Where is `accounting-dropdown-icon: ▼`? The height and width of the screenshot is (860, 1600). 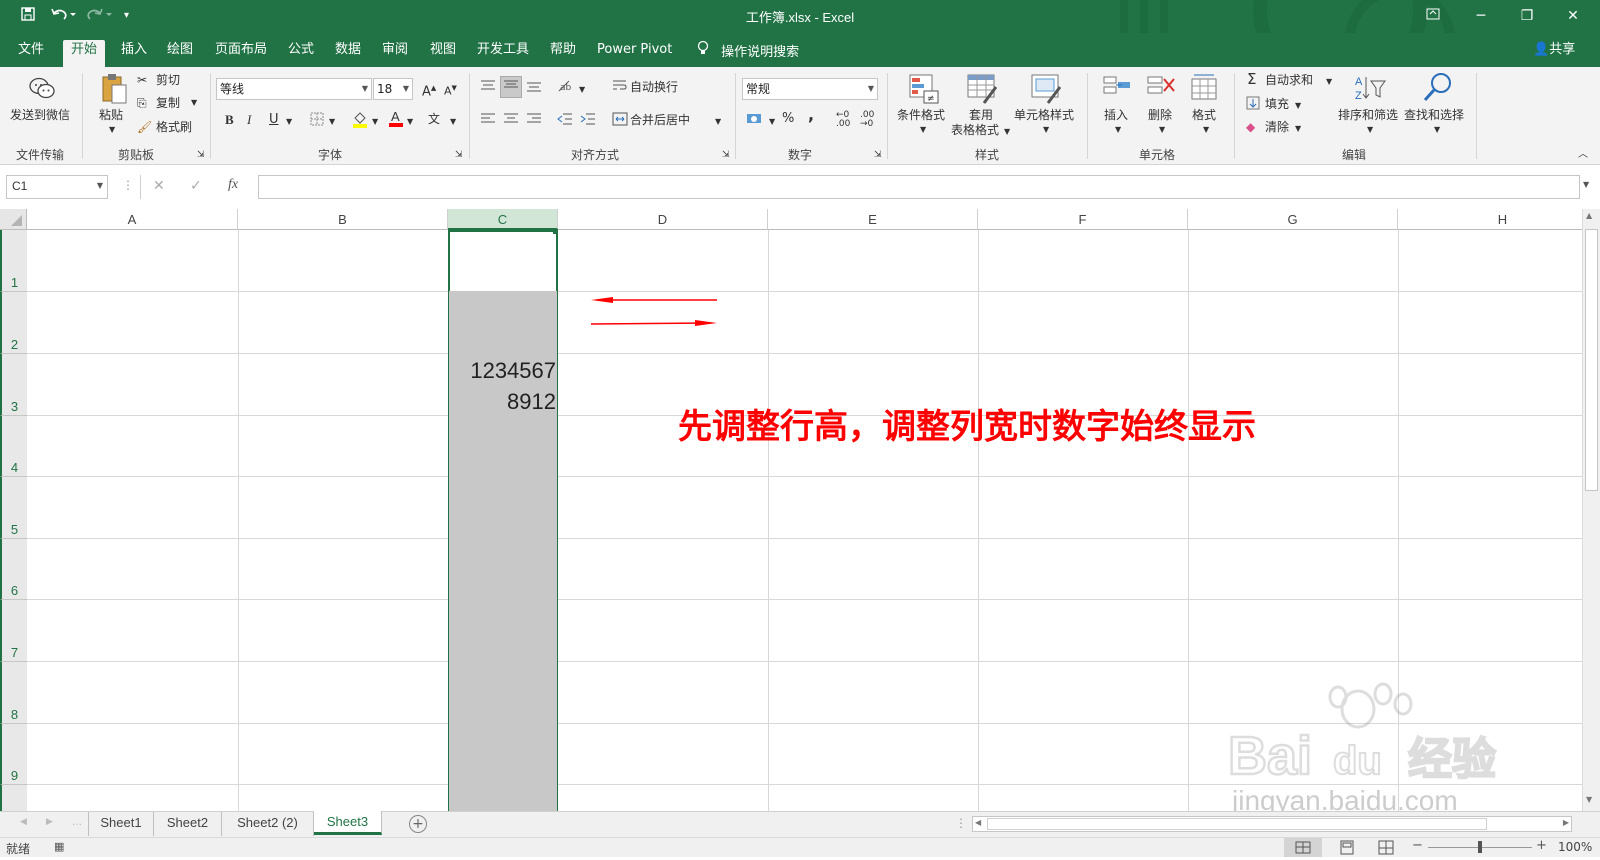
accounting-dropdown-icon: ▼ is located at coordinates (772, 122).